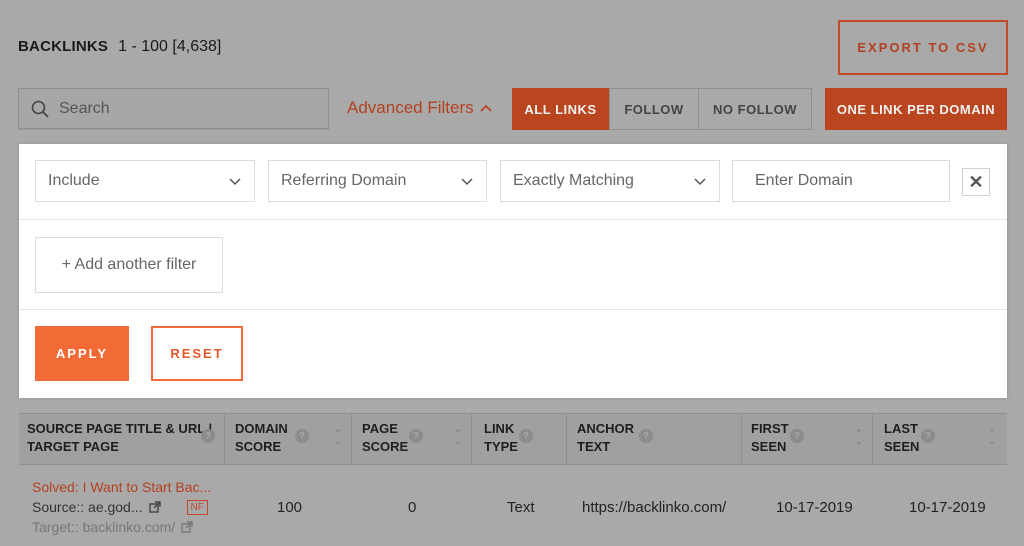 The image size is (1024, 546). What do you see at coordinates (654, 507) in the screenshot?
I see `anchor-text-cell: https://backlinko.com/` at bounding box center [654, 507].